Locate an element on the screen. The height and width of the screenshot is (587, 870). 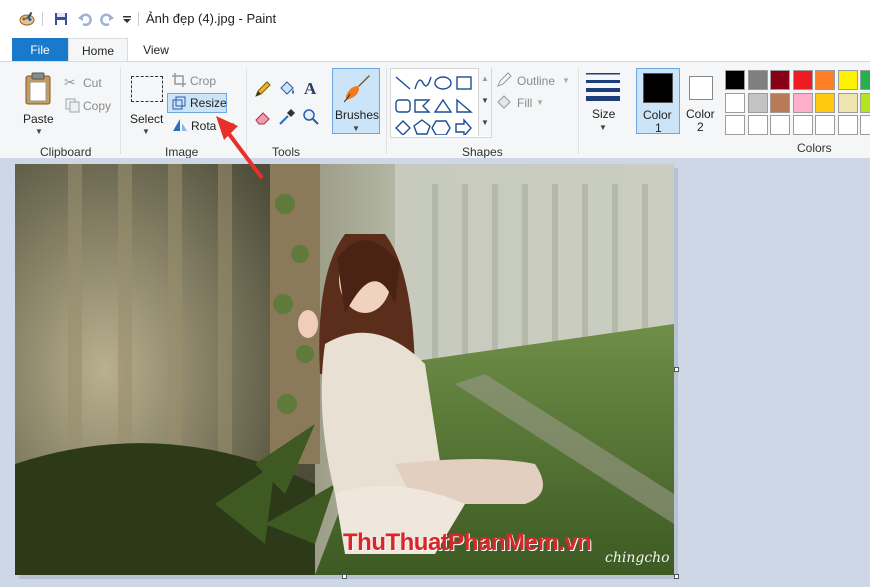
shapes-gallery-scrollbar: ▲ ▼ ▼ is located at coordinates (484, 102).